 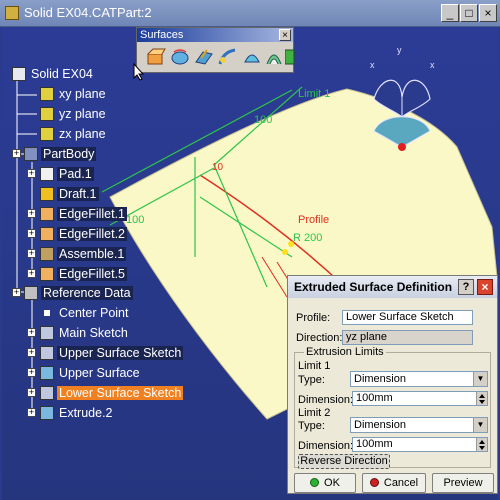 What do you see at coordinates (407, 337) in the screenshot?
I see `direction-field: yz plane` at bounding box center [407, 337].